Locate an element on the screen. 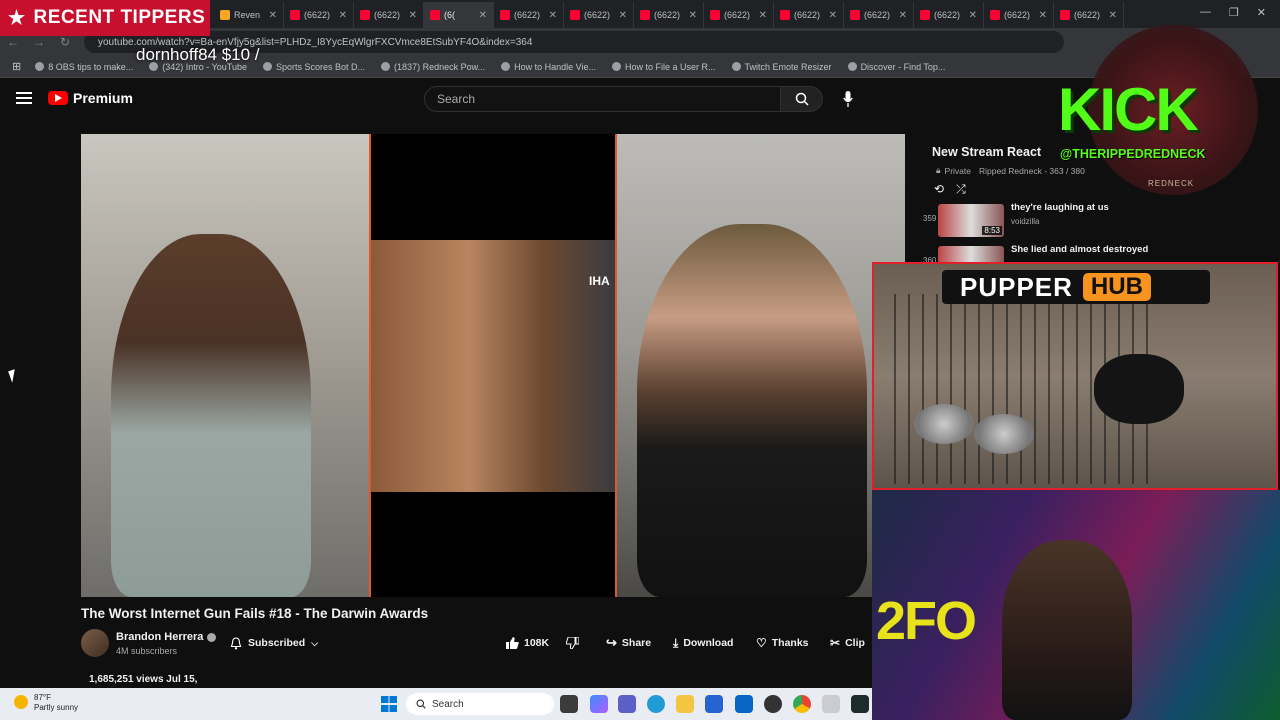 This screenshot has width=1280, height=720. share-label: Share is located at coordinates (636, 643).